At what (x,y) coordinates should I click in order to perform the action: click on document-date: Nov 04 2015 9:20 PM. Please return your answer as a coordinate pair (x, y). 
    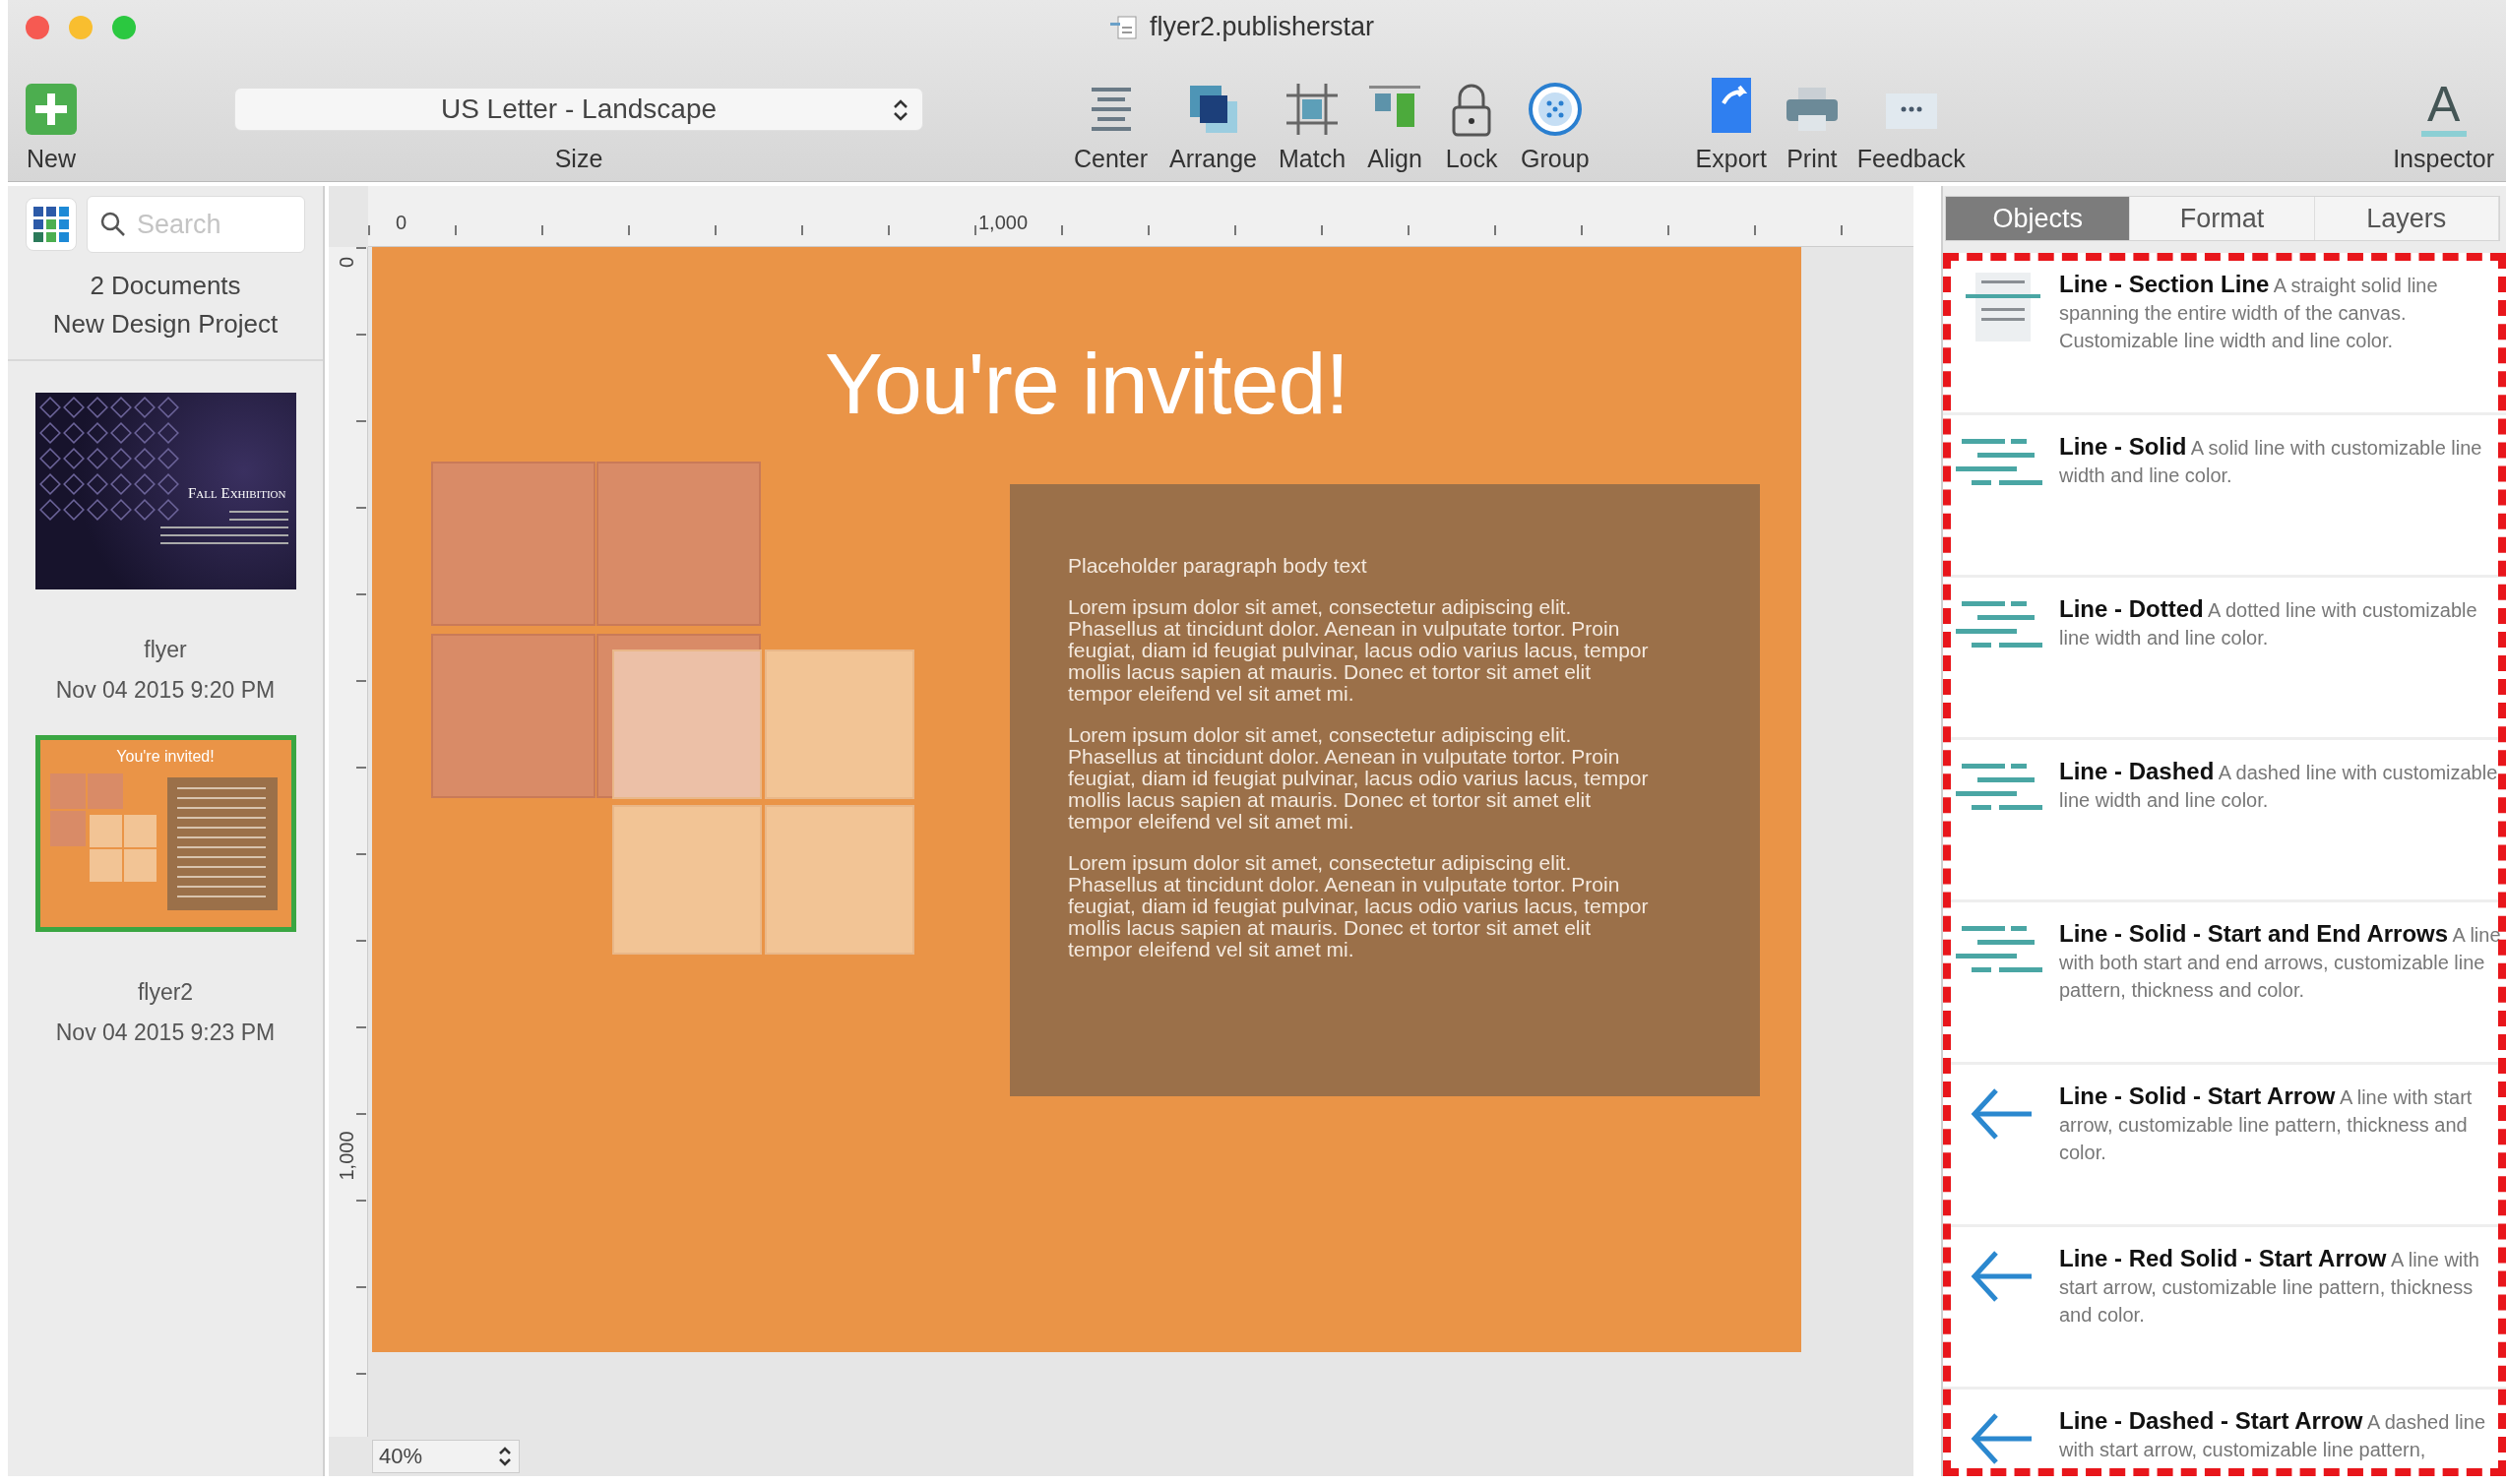
    Looking at the image, I should click on (165, 690).